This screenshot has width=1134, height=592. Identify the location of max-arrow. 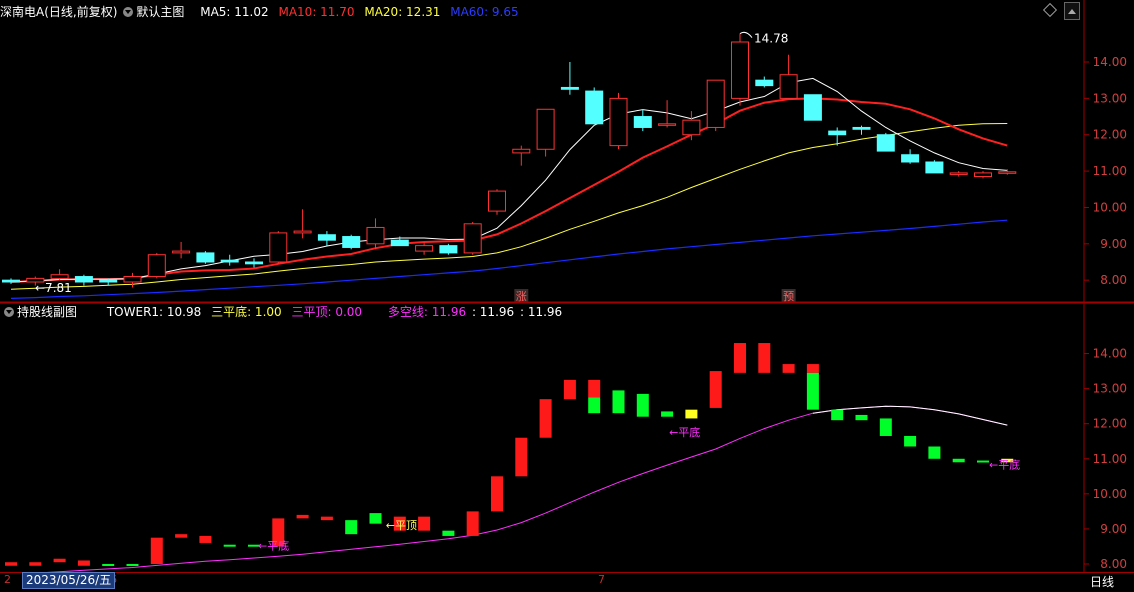
(746, 34).